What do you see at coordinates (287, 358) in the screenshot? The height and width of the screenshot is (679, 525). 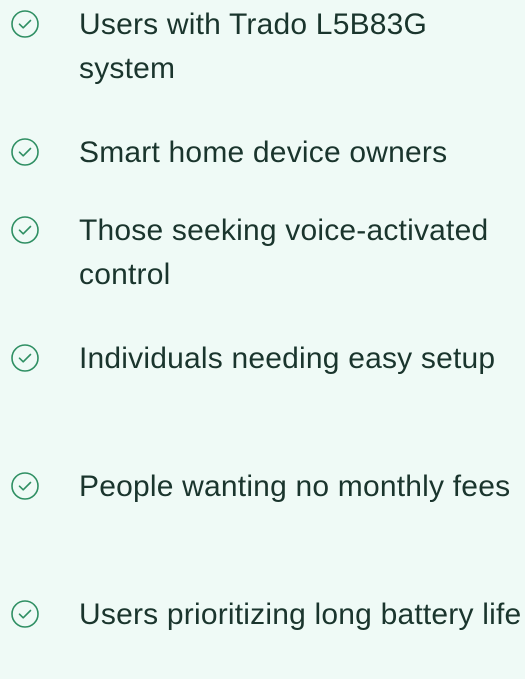 I see `list-item-label: Individuals needing easy setup` at bounding box center [287, 358].